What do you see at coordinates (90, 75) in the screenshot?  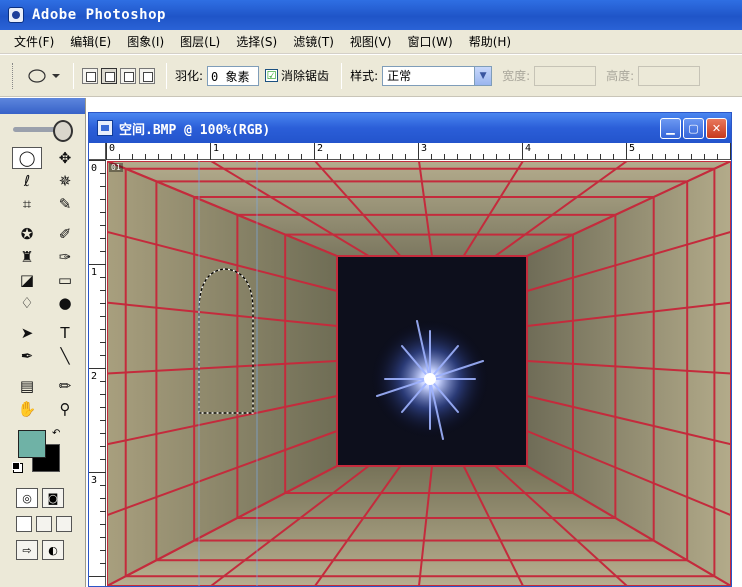 I see `new-selection-icon` at bounding box center [90, 75].